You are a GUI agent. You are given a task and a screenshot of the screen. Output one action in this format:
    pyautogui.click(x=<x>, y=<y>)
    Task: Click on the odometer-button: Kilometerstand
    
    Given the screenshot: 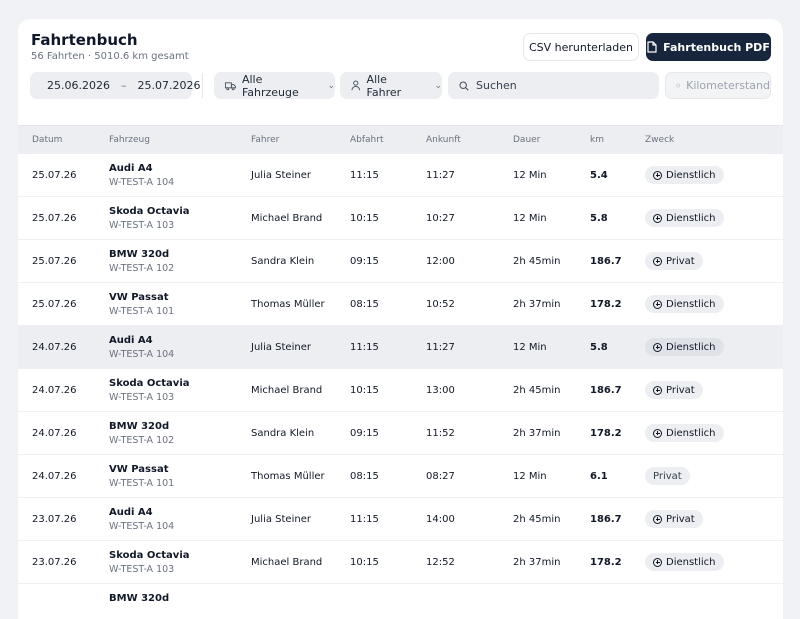 What is the action you would take?
    pyautogui.click(x=718, y=85)
    